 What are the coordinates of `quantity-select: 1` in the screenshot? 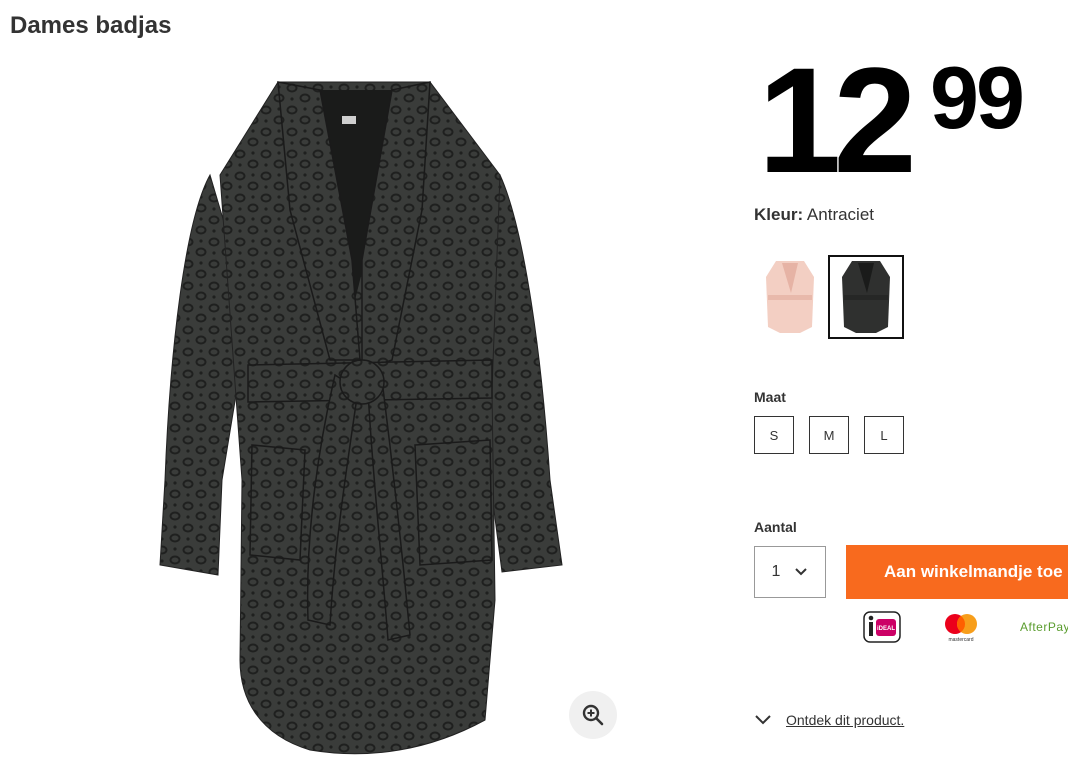 It's located at (790, 572).